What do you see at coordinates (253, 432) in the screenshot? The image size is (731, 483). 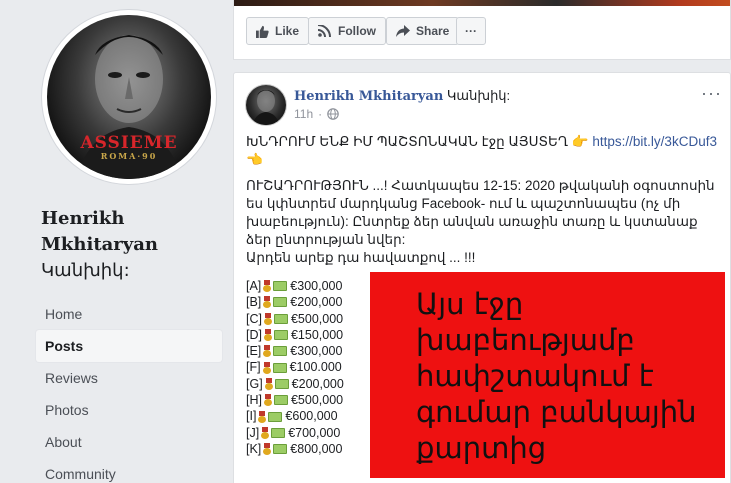 I see `prize-letter: [J]` at bounding box center [253, 432].